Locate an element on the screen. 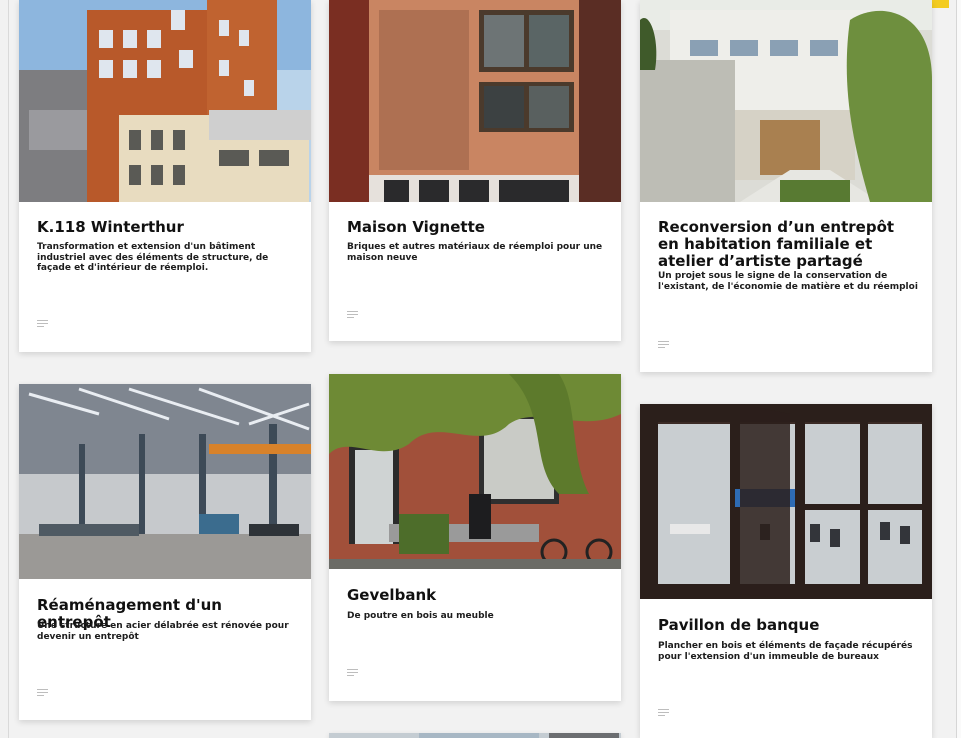 This screenshot has width=961, height=738. card-description: De poutre en bois au meuble is located at coordinates (420, 616).